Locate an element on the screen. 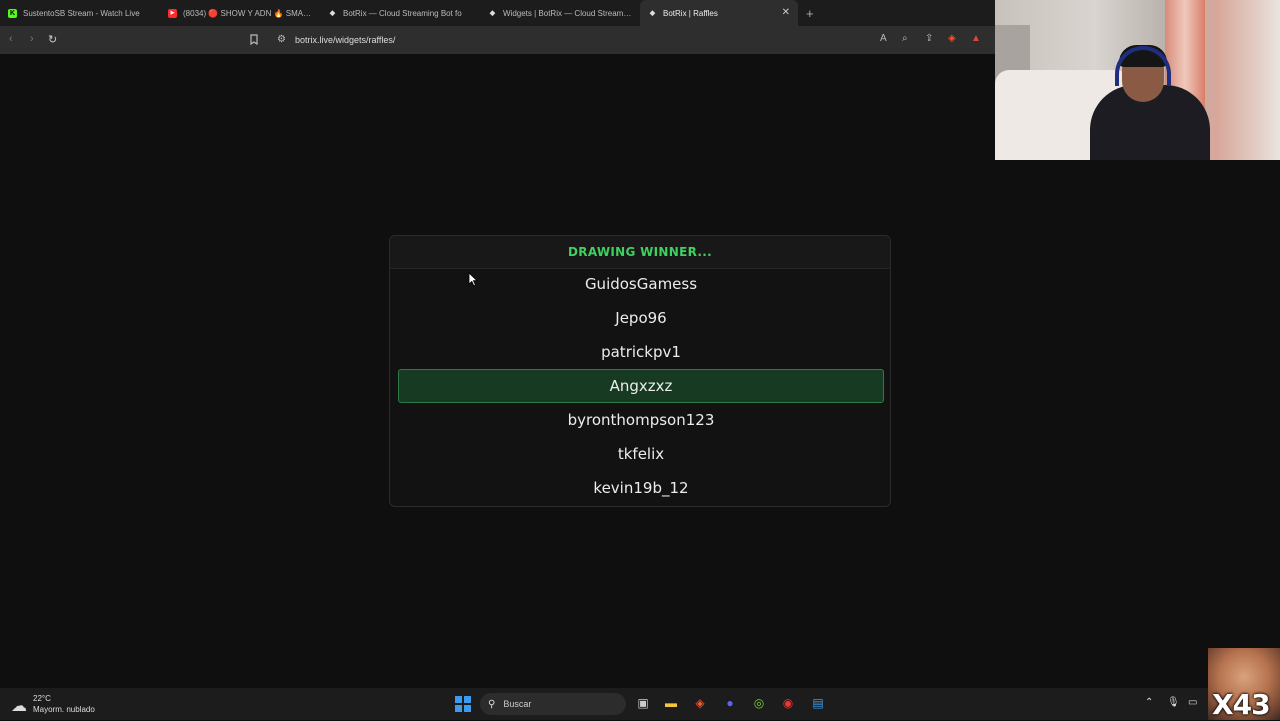  zoom-icon: ⌕ is located at coordinates (905, 38).